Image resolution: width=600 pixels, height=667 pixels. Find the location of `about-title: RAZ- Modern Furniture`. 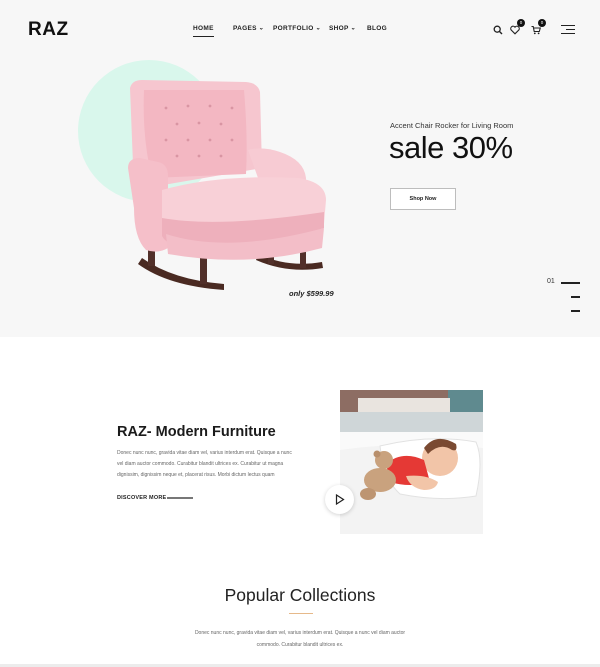

about-title: RAZ- Modern Furniture is located at coordinates (196, 432).